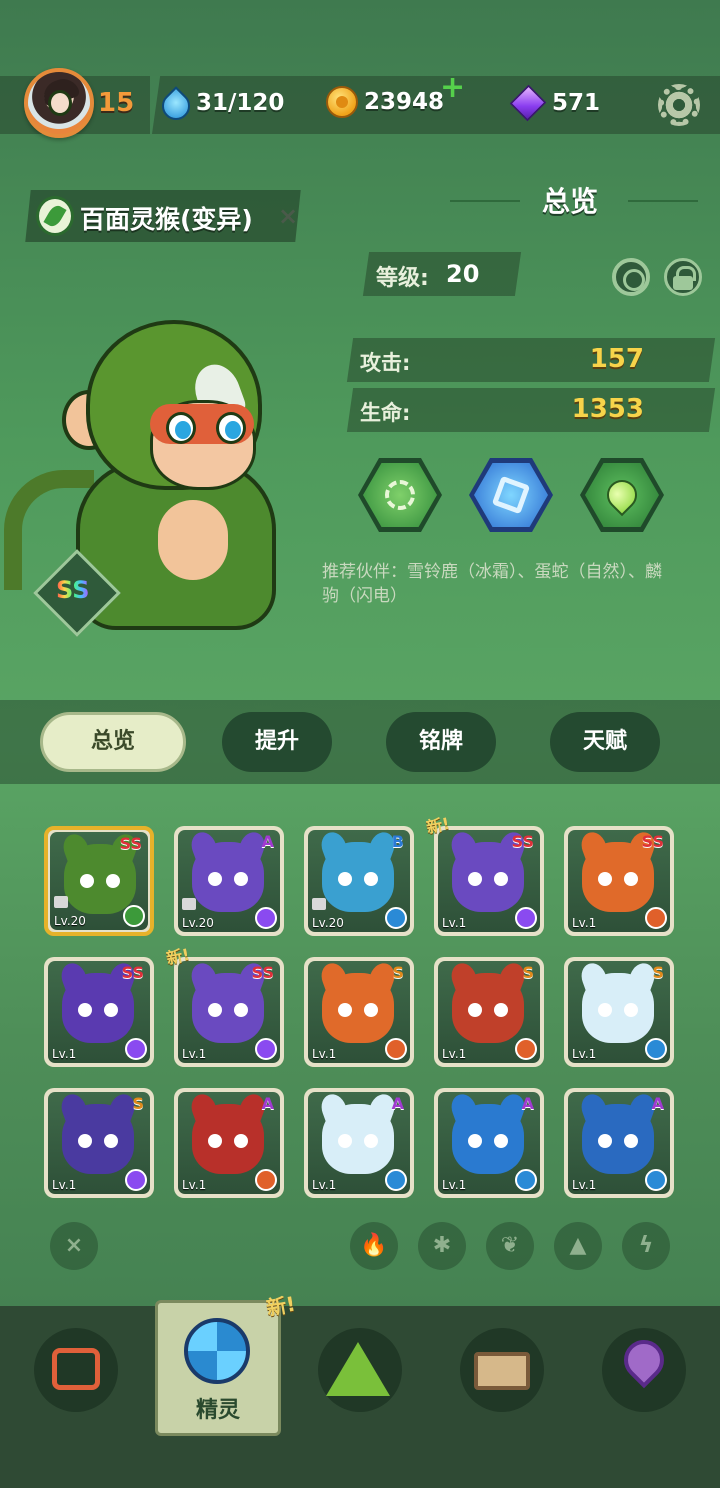 Image resolution: width=720 pixels, height=1488 pixels. I want to click on gem-display: 571, so click(555, 103).